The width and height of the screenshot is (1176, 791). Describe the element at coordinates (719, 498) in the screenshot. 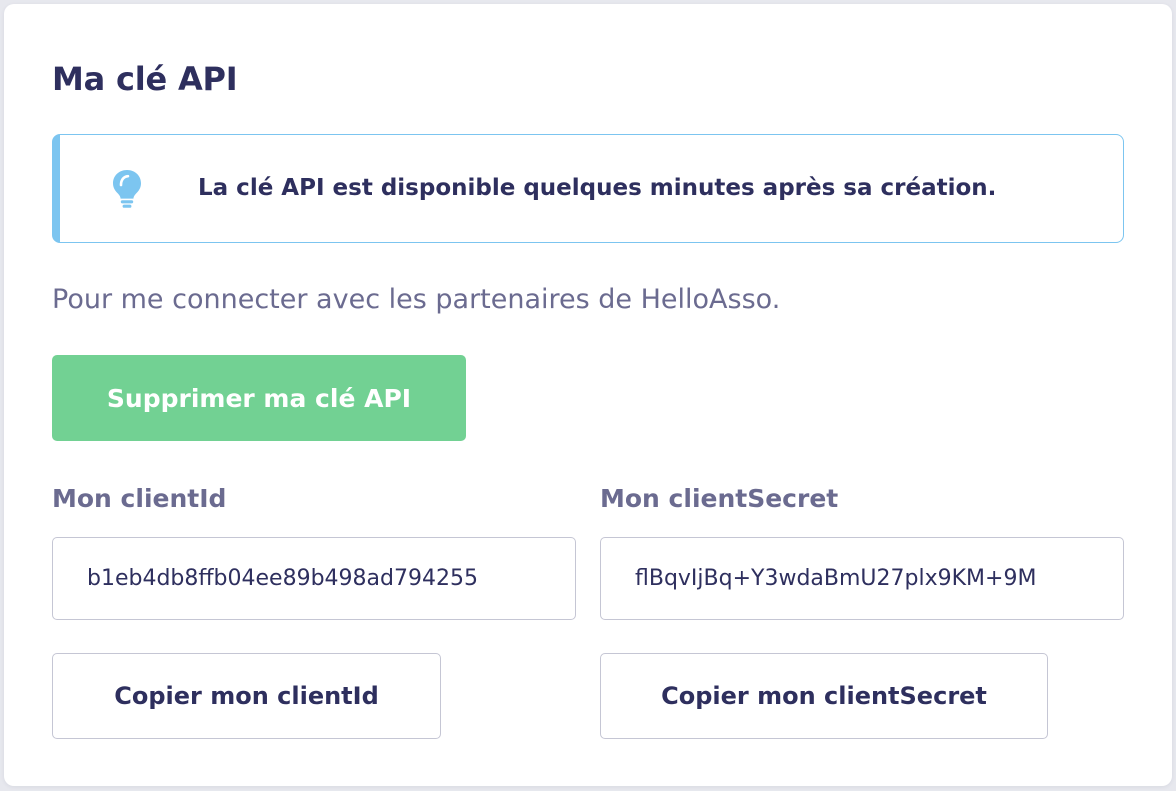

I see `client-secret-label: Mon clientSecret` at that location.